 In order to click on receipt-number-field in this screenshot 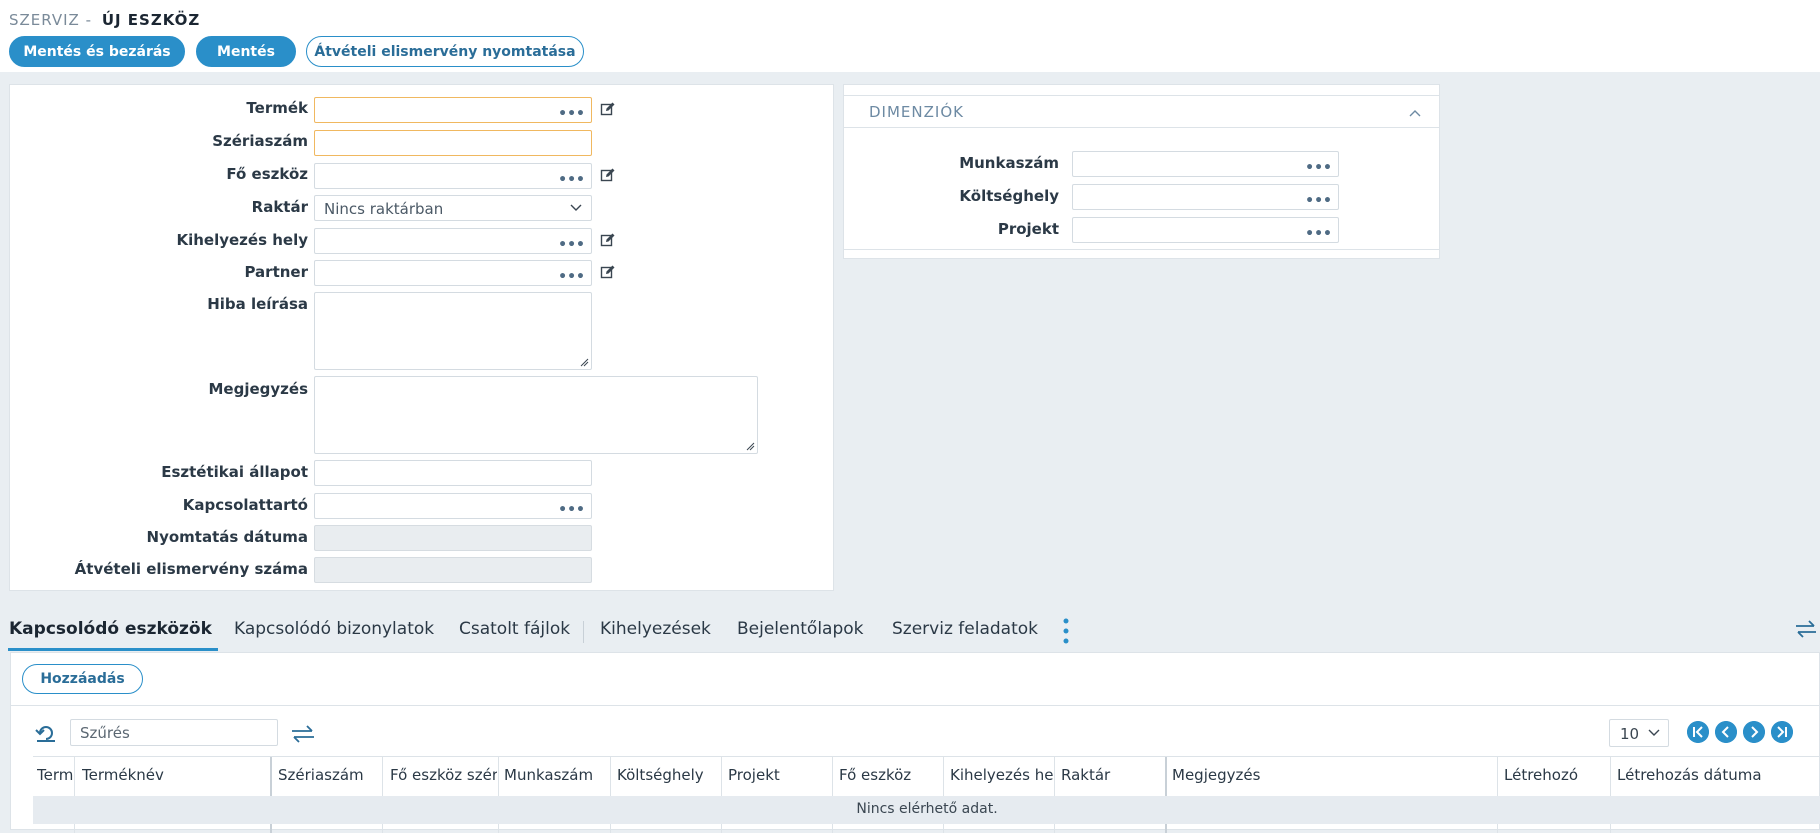, I will do `click(453, 570)`.